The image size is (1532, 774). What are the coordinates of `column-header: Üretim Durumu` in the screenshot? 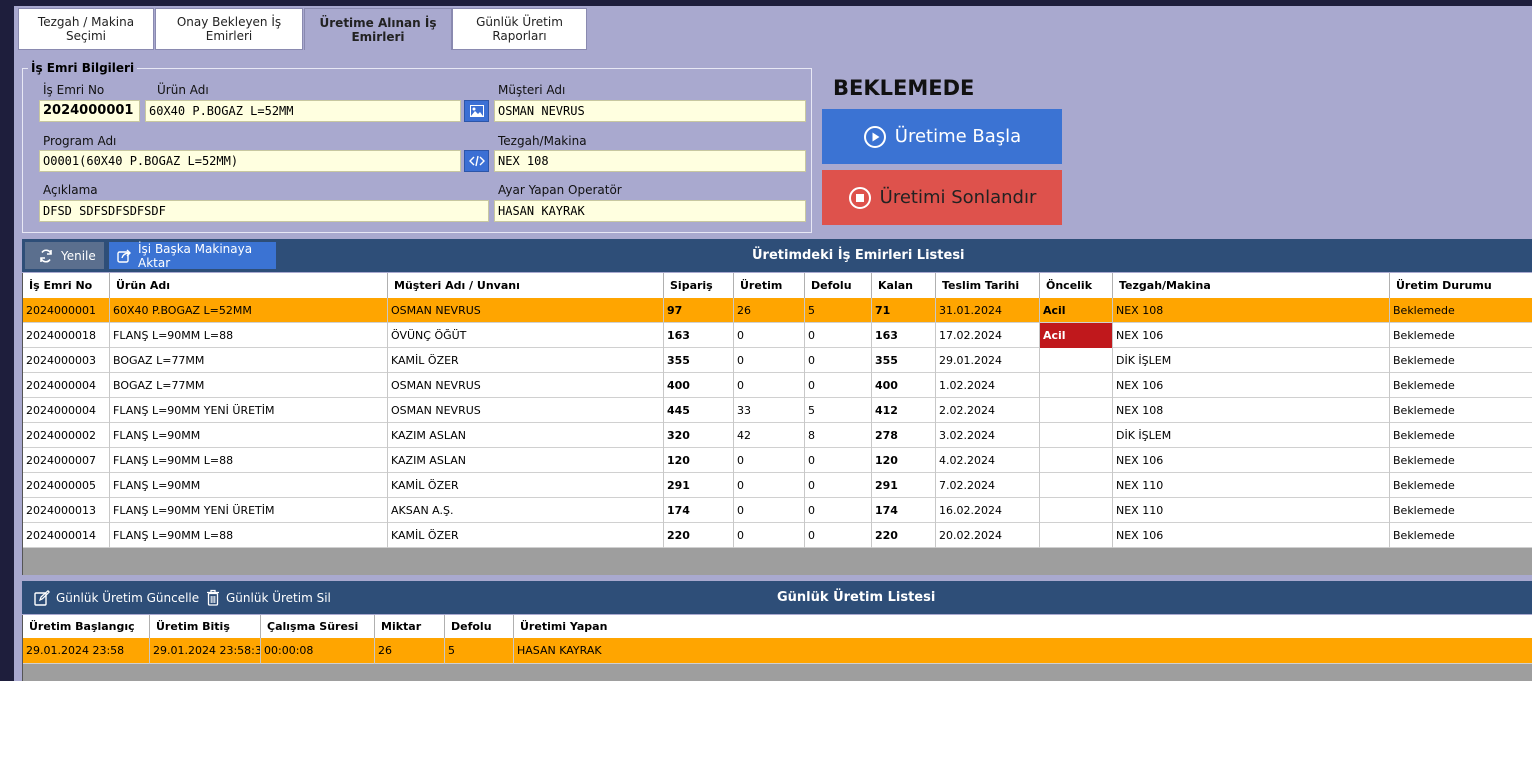 It's located at (1461, 285).